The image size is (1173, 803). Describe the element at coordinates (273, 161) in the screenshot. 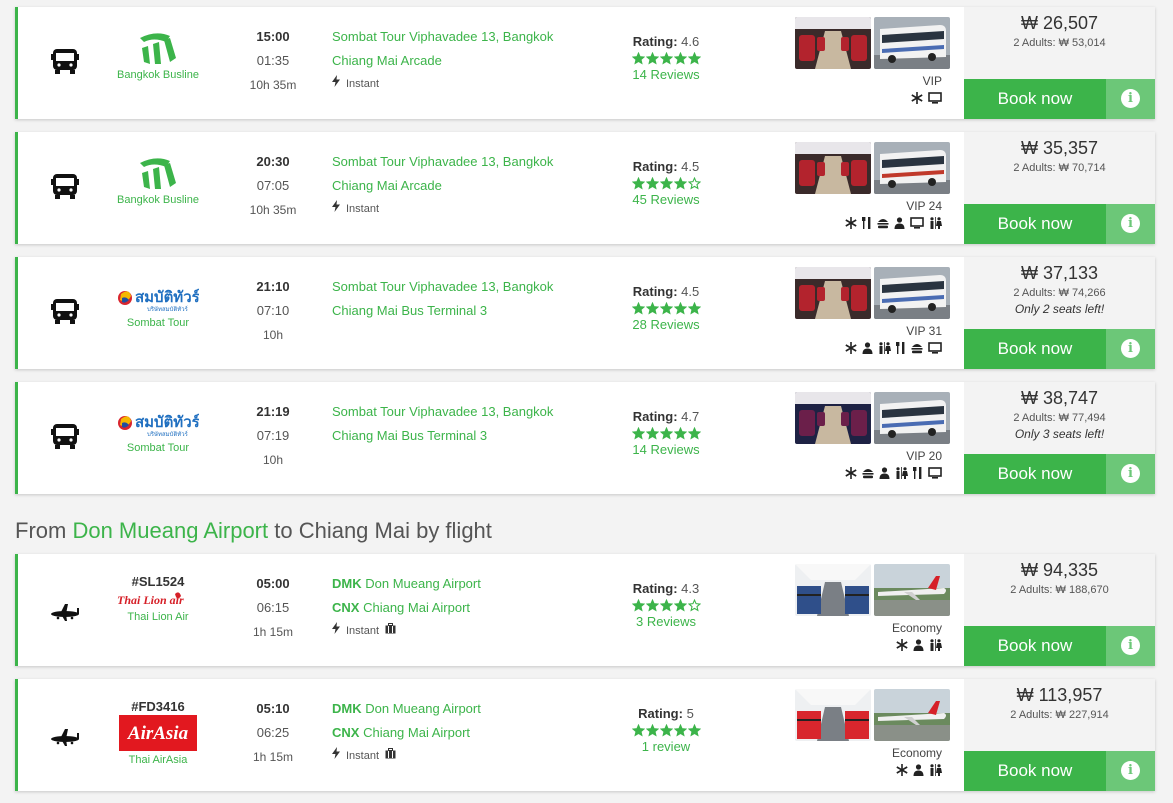

I see `departure-time: 20:30` at that location.